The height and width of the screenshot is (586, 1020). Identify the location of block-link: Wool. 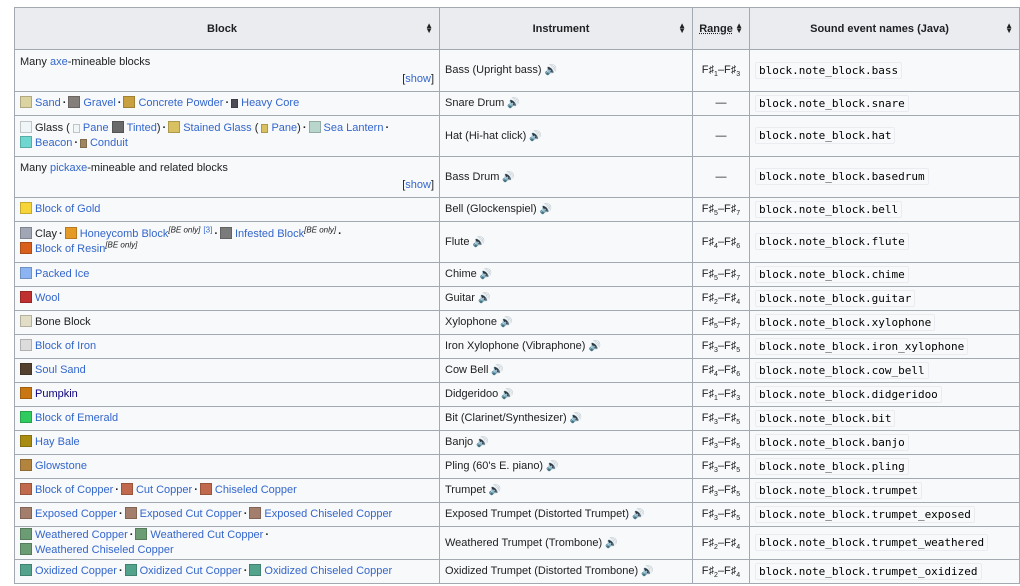
(47, 298).